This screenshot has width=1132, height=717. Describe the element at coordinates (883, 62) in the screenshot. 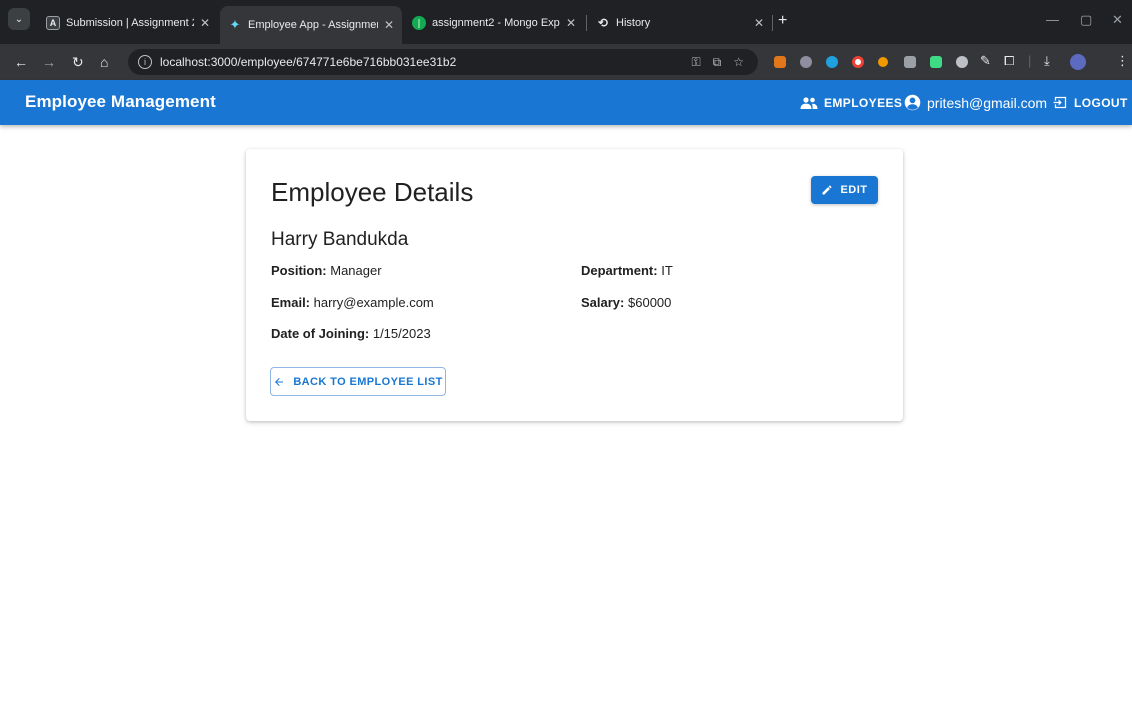

I see `spark-extension-icon` at that location.